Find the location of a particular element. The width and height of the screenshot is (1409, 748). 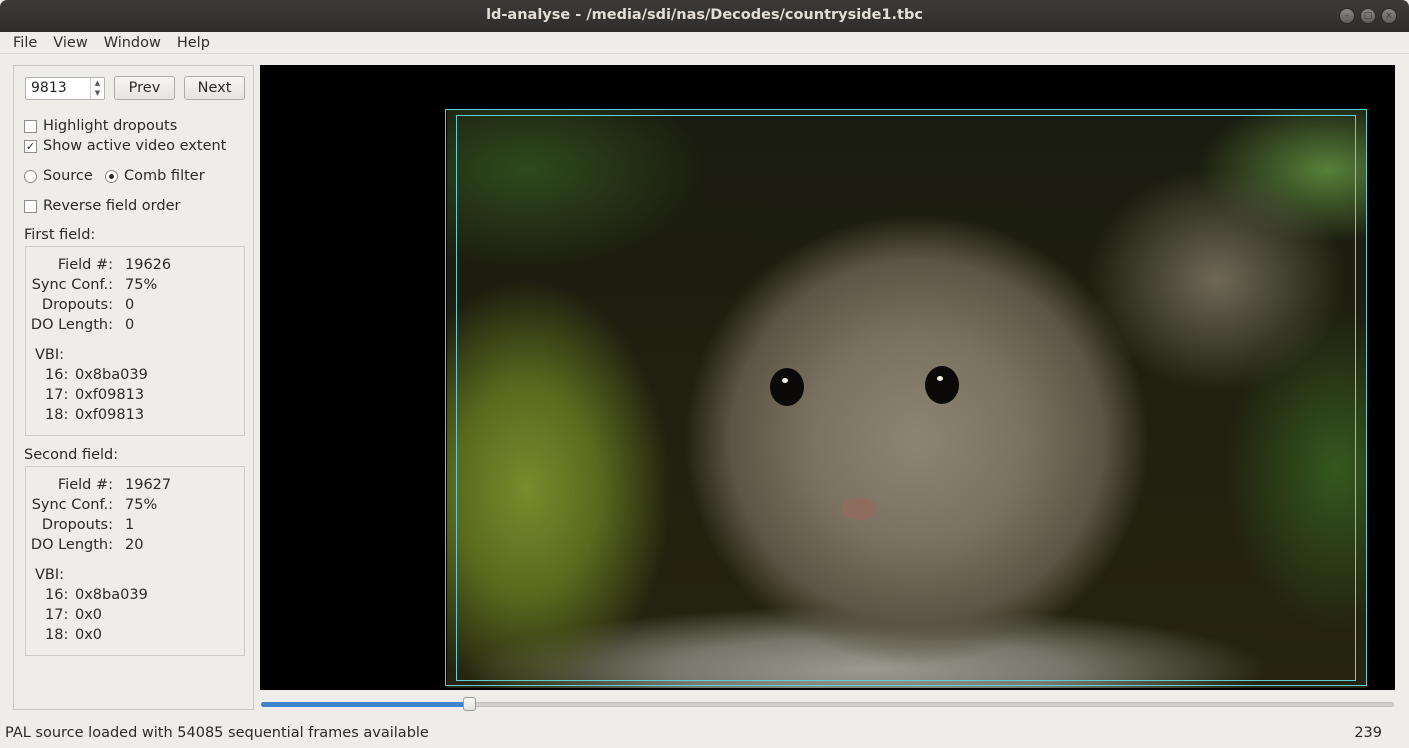

second-dropouts-row: Dropouts: 1 is located at coordinates (135, 527).